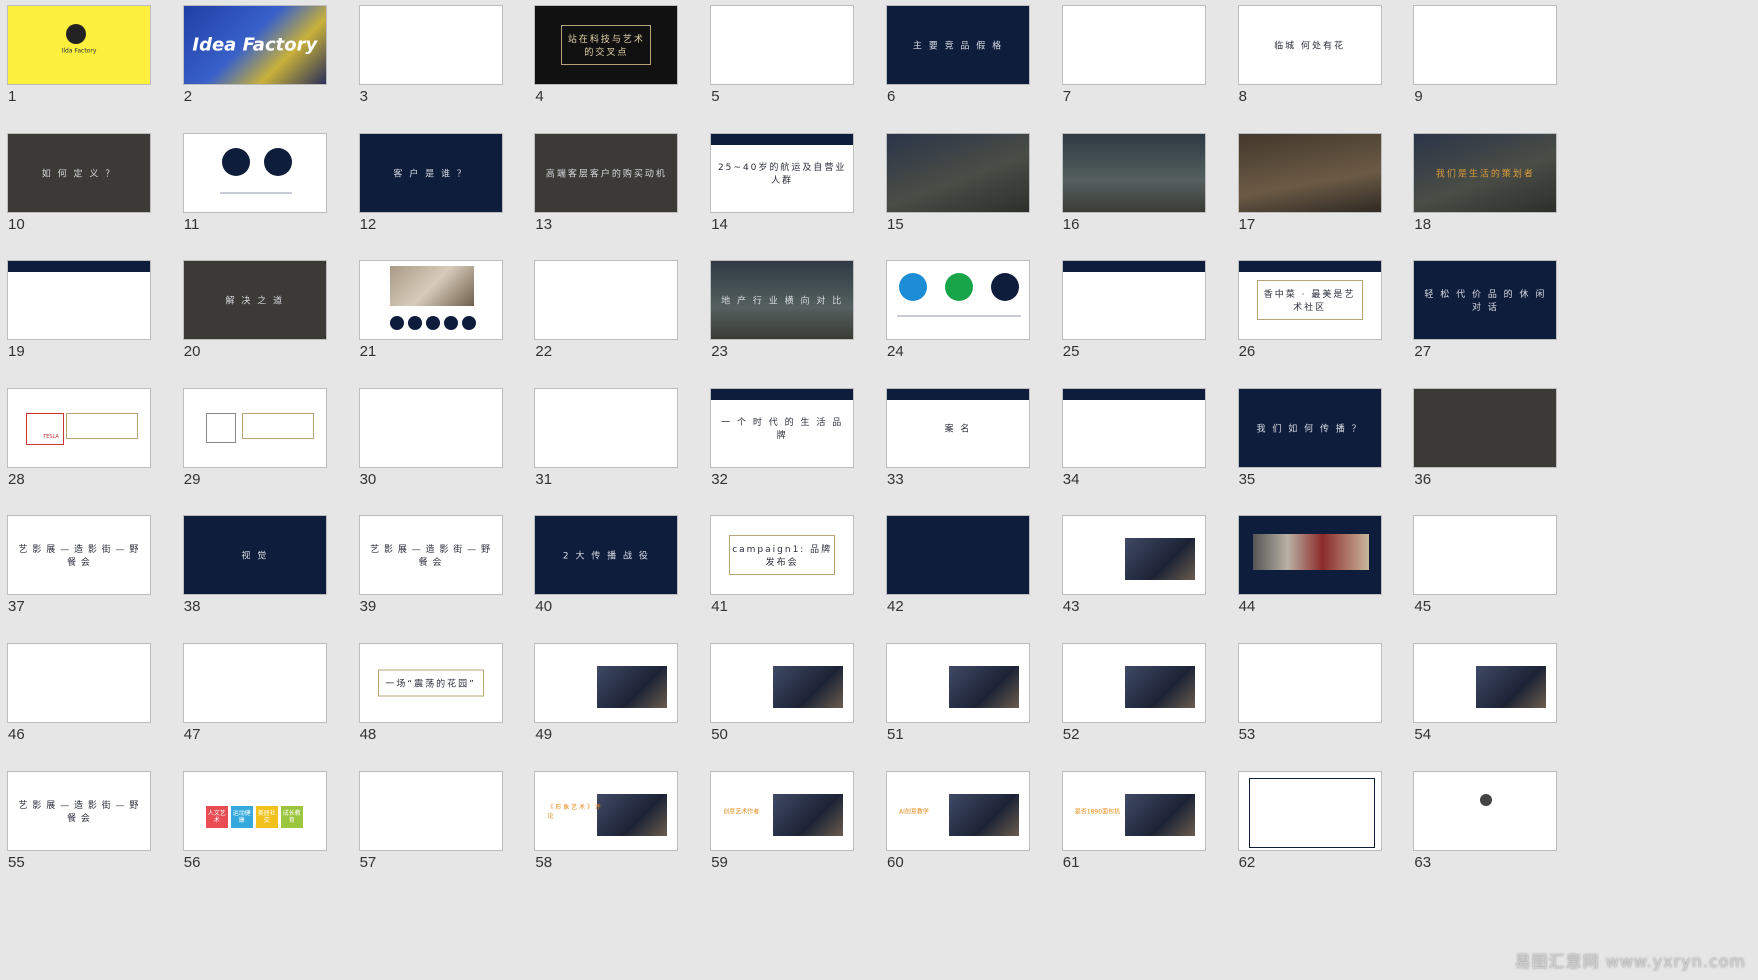 Image resolution: width=1758 pixels, height=980 pixels. What do you see at coordinates (958, 810) in the screenshot?
I see `slide-thumbnail-60: AI创意教学` at bounding box center [958, 810].